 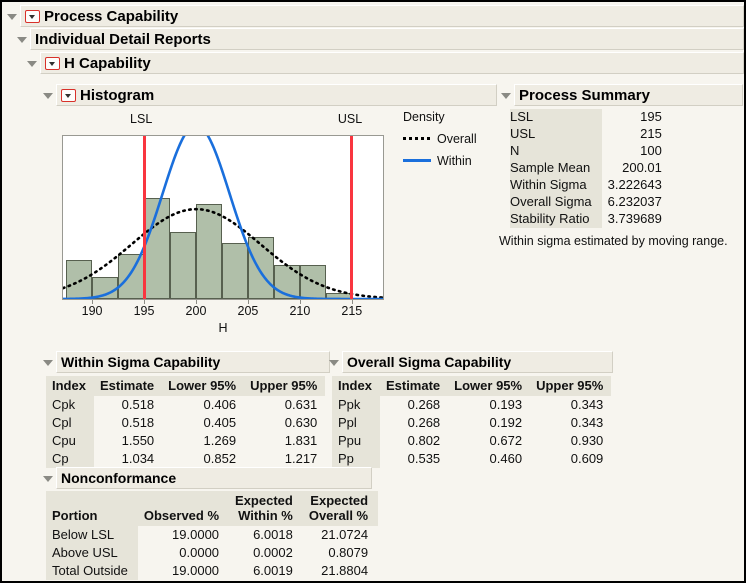 I want to click on column-header-line: Observed %, so click(x=181, y=515).